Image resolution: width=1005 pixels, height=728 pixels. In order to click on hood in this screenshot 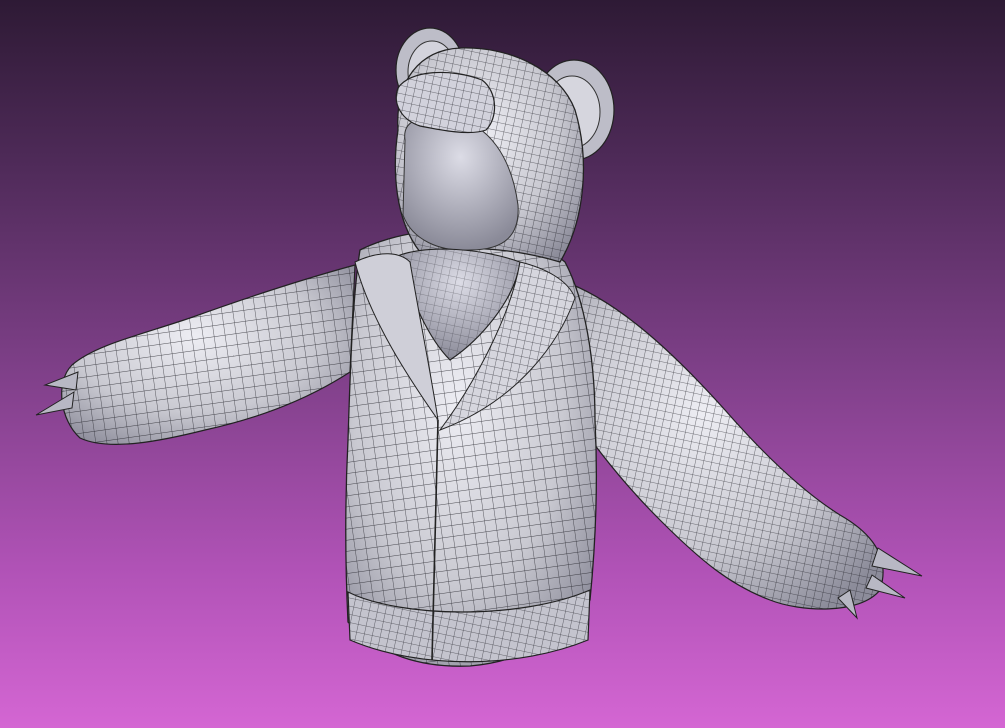, I will do `click(489, 155)`.